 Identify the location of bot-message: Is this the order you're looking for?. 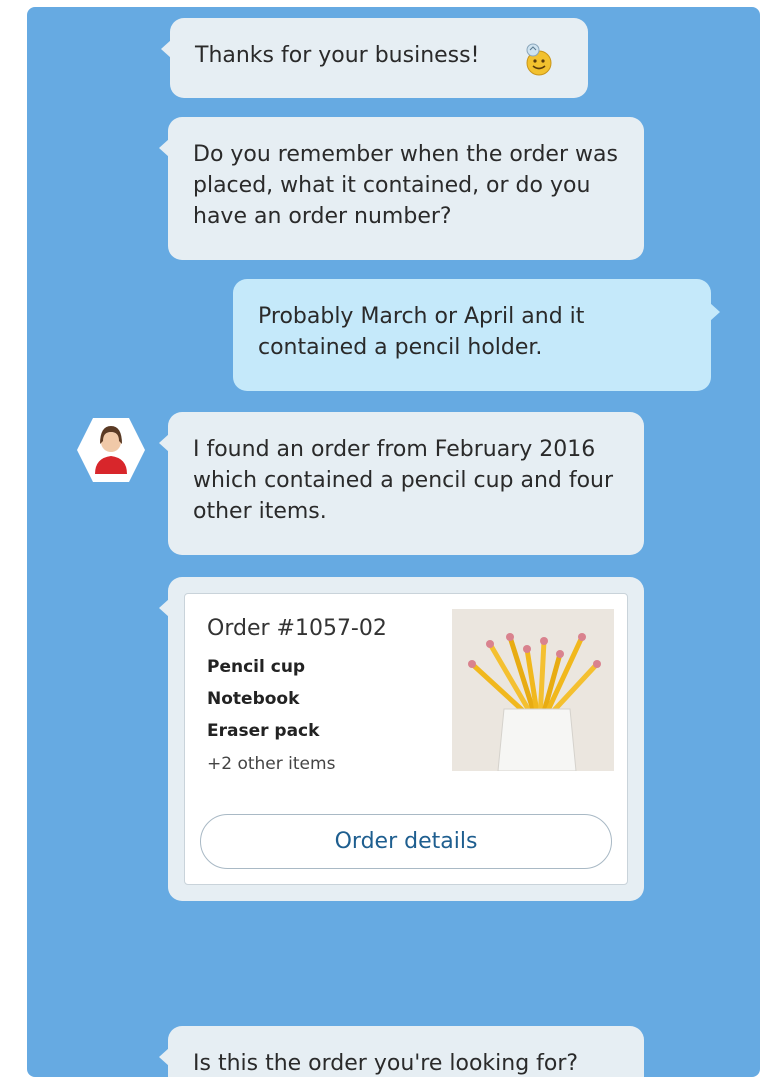
(401, 1051).